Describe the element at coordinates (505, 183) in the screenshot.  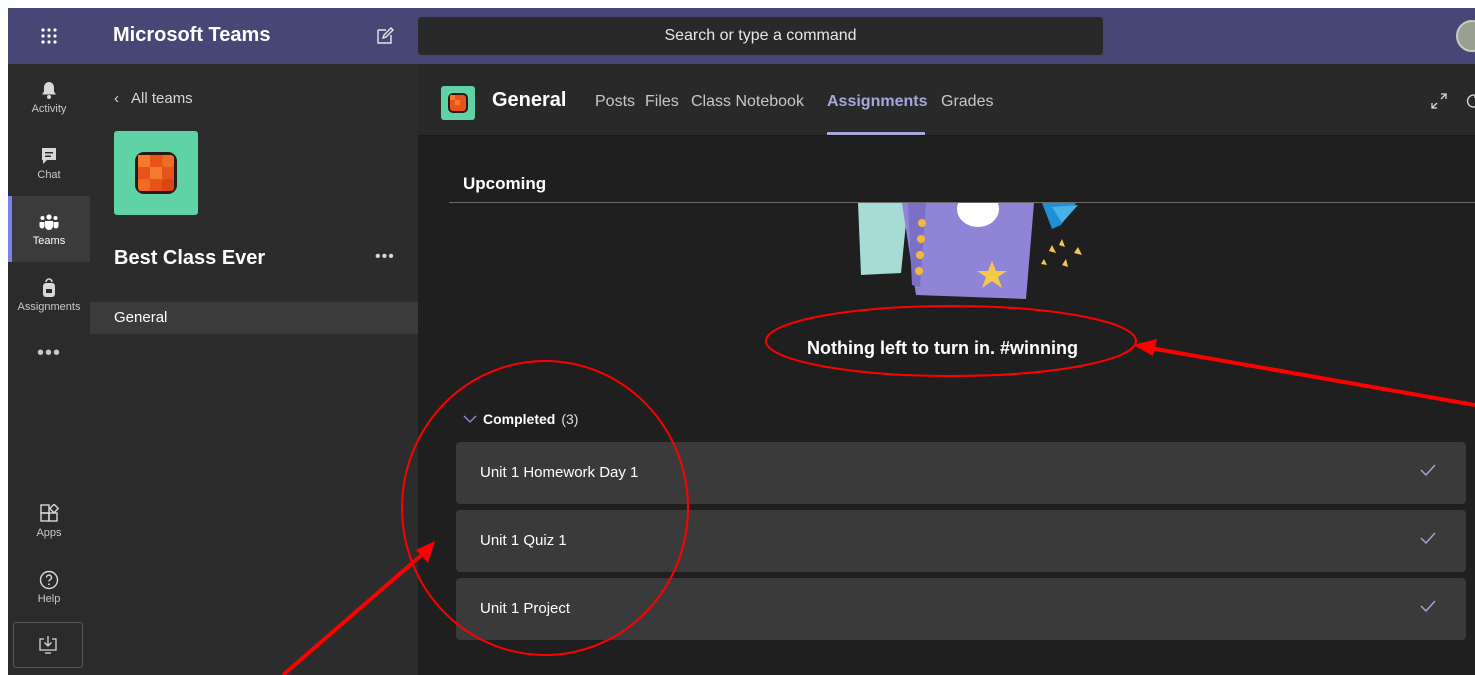
I see `section-heading-upcoming: Upcoming` at that location.